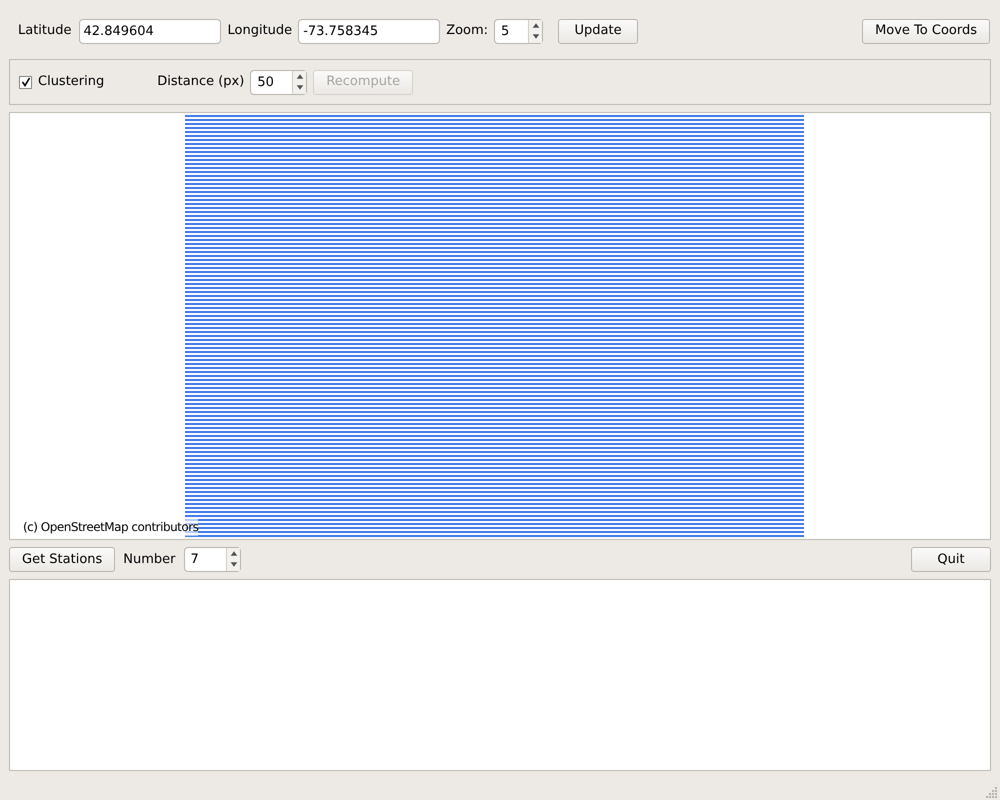  Describe the element at coordinates (110, 527) in the screenshot. I see `map-attribution: (c) OpenStreetMap contributors` at that location.